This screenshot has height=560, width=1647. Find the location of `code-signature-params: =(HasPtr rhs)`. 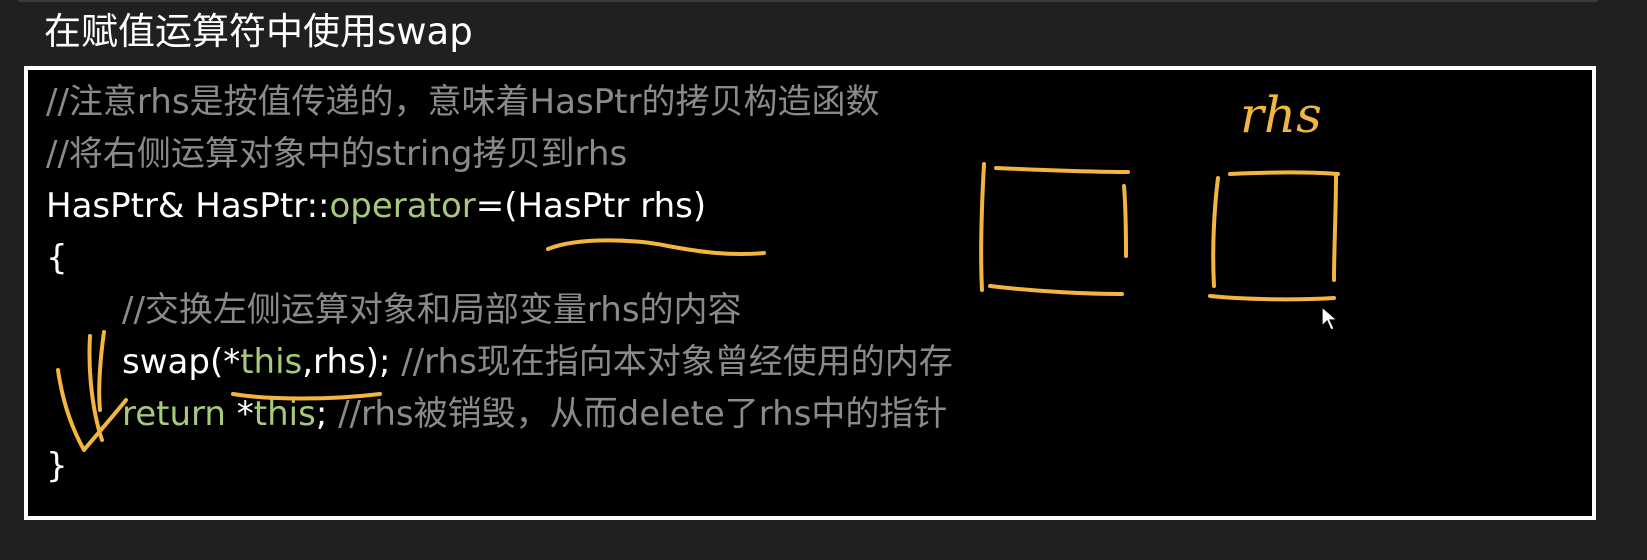

code-signature-params: =(HasPtr rhs) is located at coordinates (591, 206).